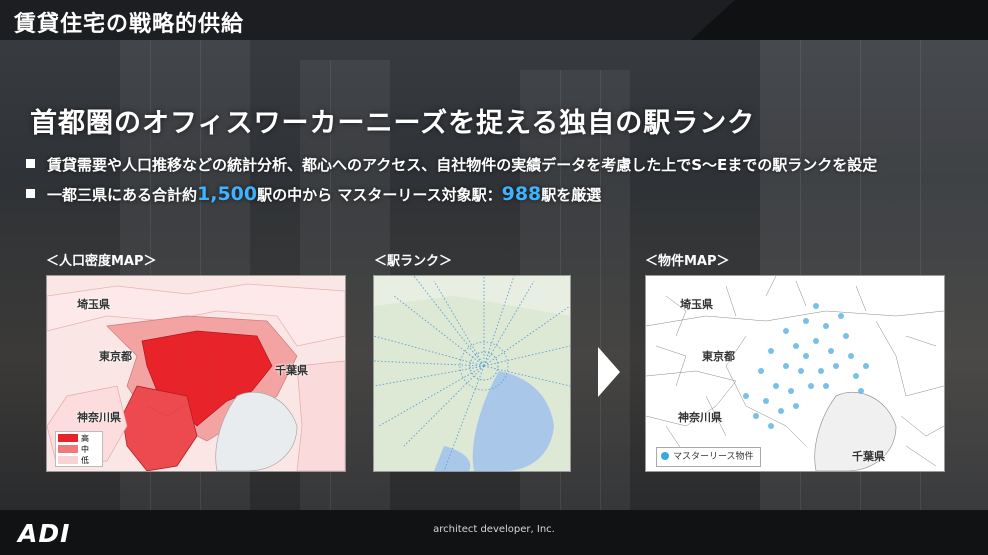 The width and height of the screenshot is (988, 555). Describe the element at coordinates (196, 373) in the screenshot. I see `population-density-map: 埼玉県 東京都 千葉県 神奈川県 高 中 低` at that location.